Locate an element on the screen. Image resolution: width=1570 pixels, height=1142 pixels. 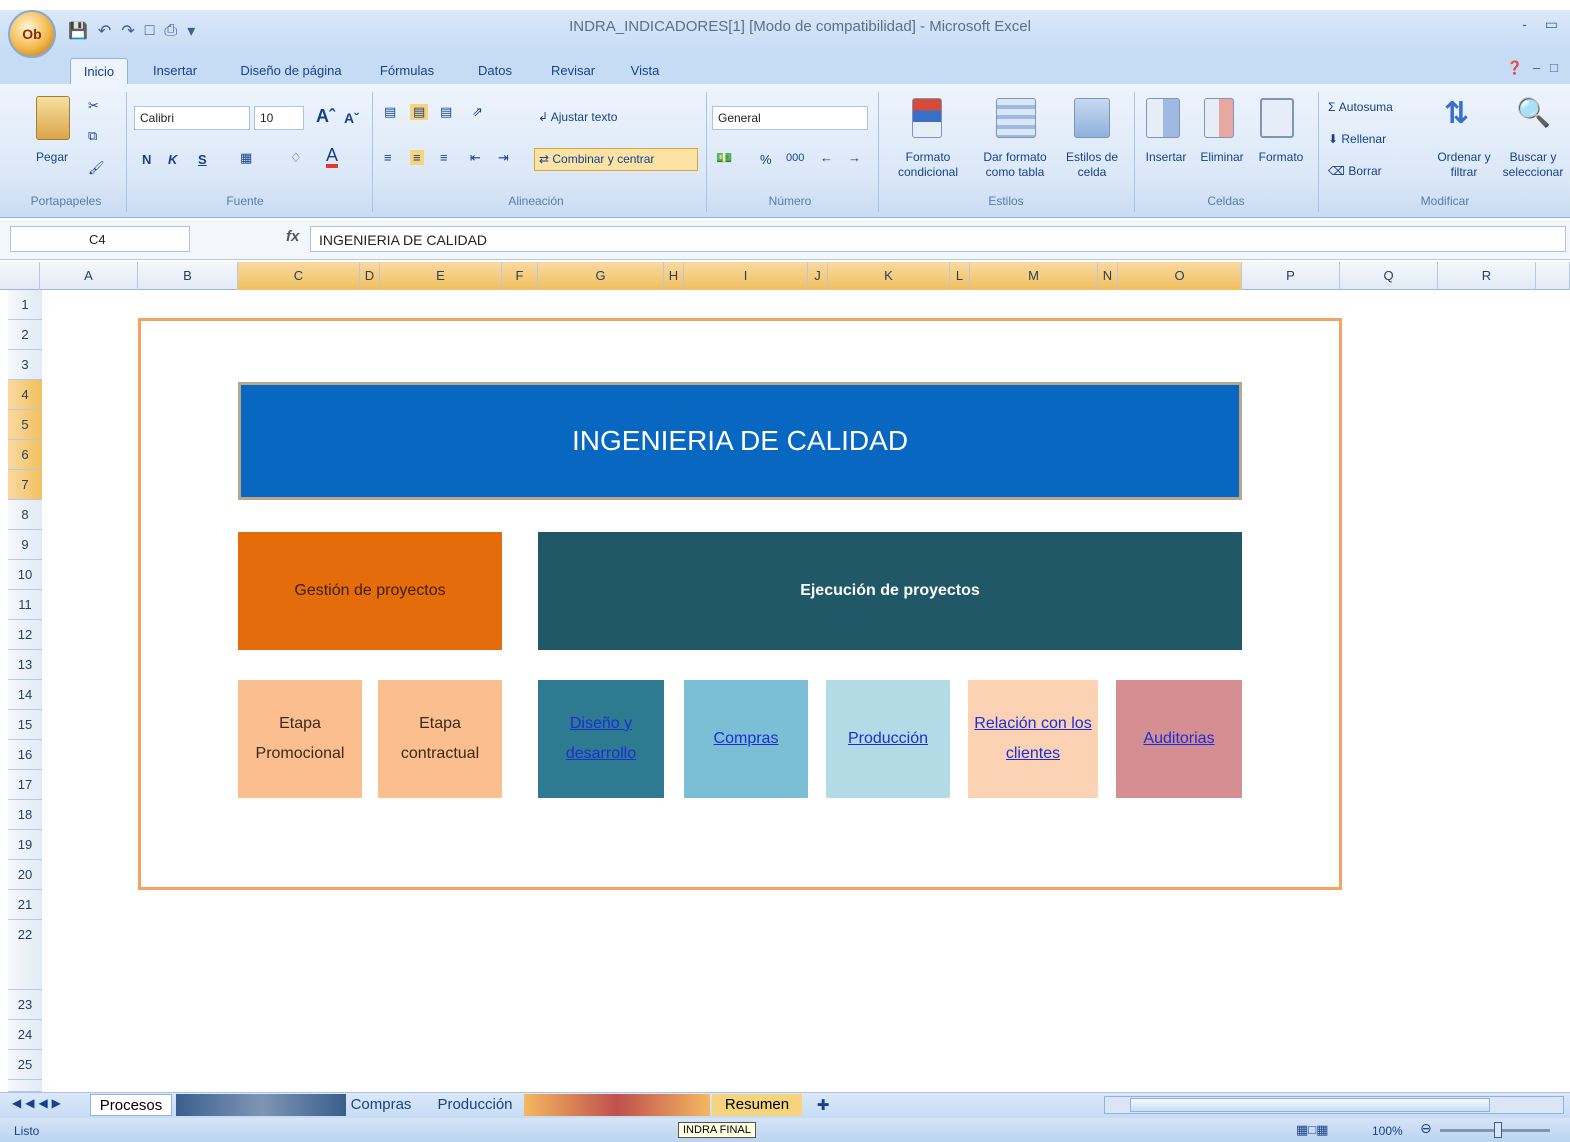
decrease-font-icon: Aˇ is located at coordinates (351, 118).